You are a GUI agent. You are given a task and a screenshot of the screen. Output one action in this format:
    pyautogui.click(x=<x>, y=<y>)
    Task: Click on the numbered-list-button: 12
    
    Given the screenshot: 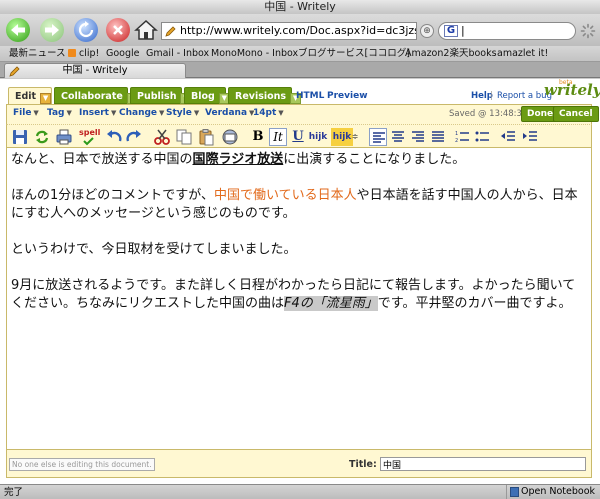 What is the action you would take?
    pyautogui.click(x=462, y=137)
    